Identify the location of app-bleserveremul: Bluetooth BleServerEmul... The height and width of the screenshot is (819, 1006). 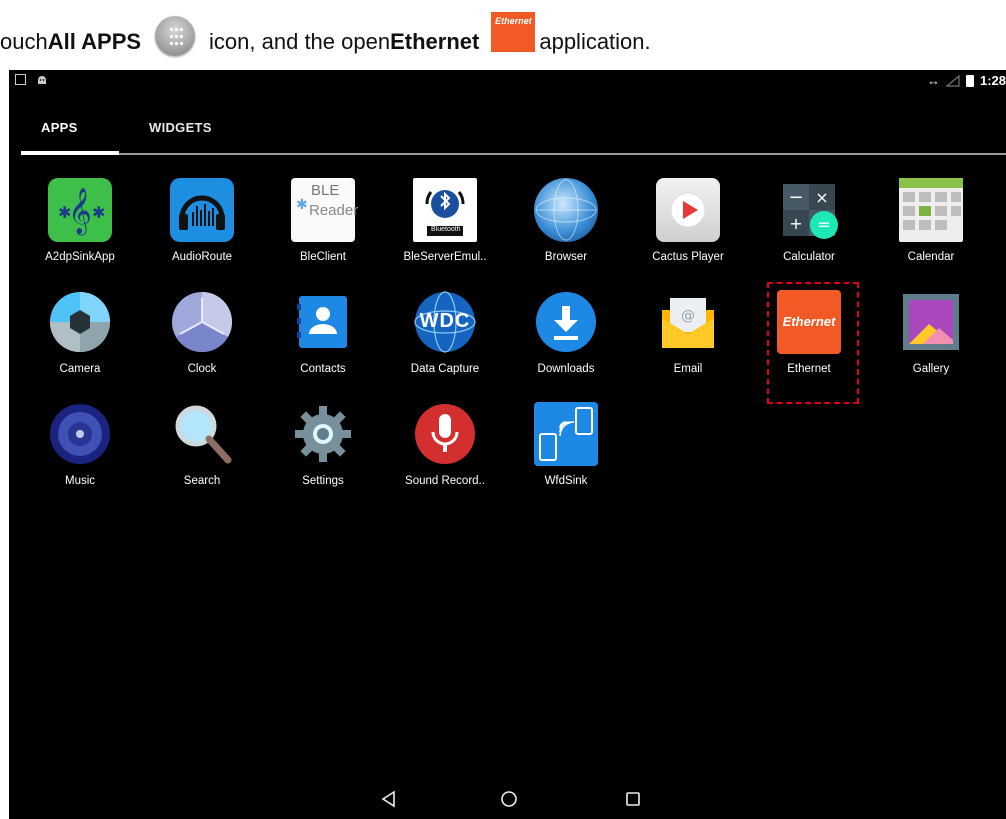
(445, 220).